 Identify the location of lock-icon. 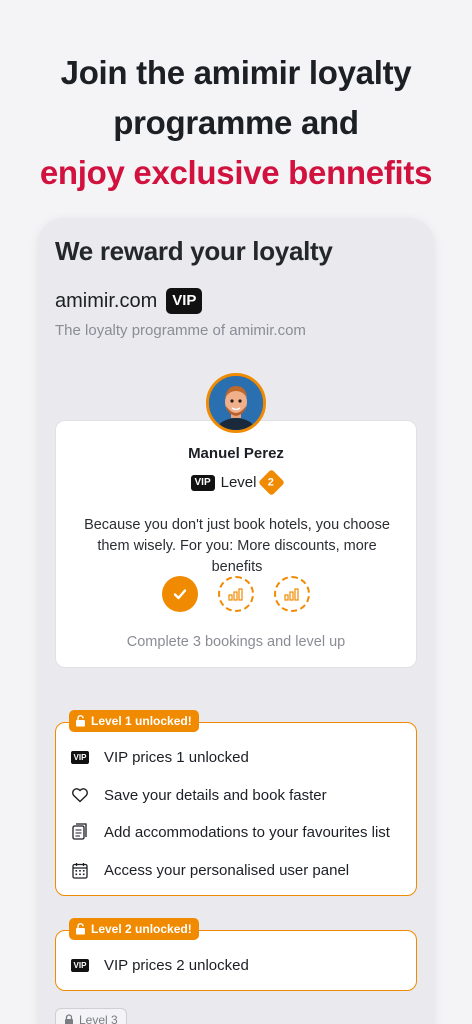
(69, 1019).